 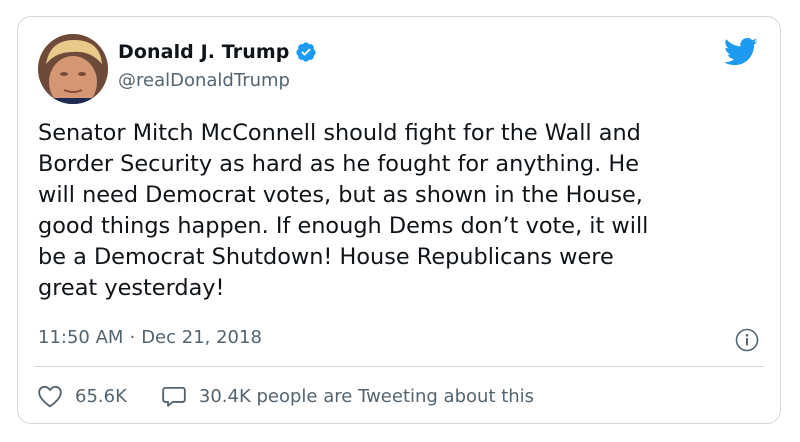 I want to click on tweet-timestamp: 11:50 AM · Dec 21, 2018, so click(x=150, y=337).